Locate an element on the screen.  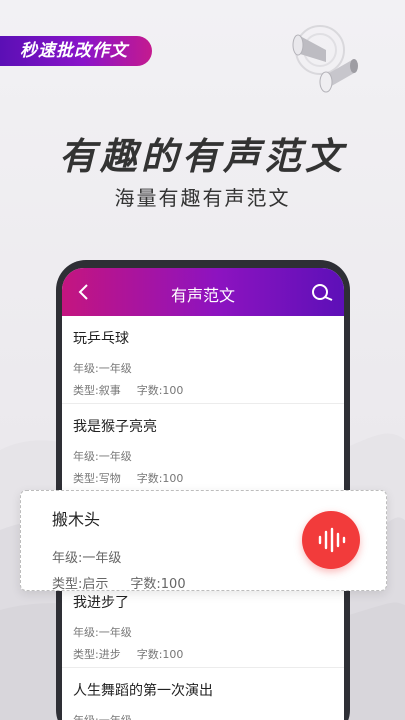
app-bar-title: 有声范文 is located at coordinates (202, 295).